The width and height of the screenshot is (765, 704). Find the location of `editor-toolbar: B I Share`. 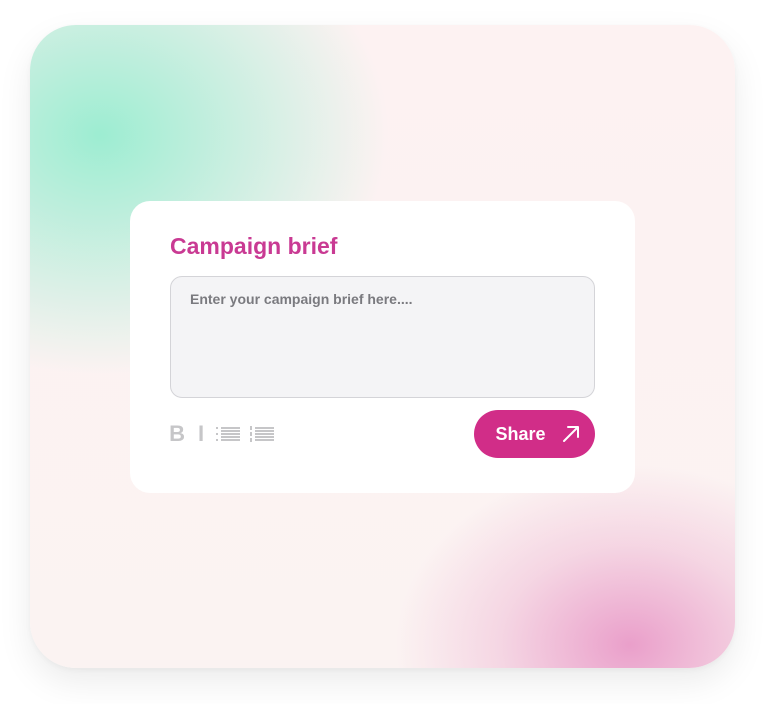

editor-toolbar: B I Share is located at coordinates (382, 434).